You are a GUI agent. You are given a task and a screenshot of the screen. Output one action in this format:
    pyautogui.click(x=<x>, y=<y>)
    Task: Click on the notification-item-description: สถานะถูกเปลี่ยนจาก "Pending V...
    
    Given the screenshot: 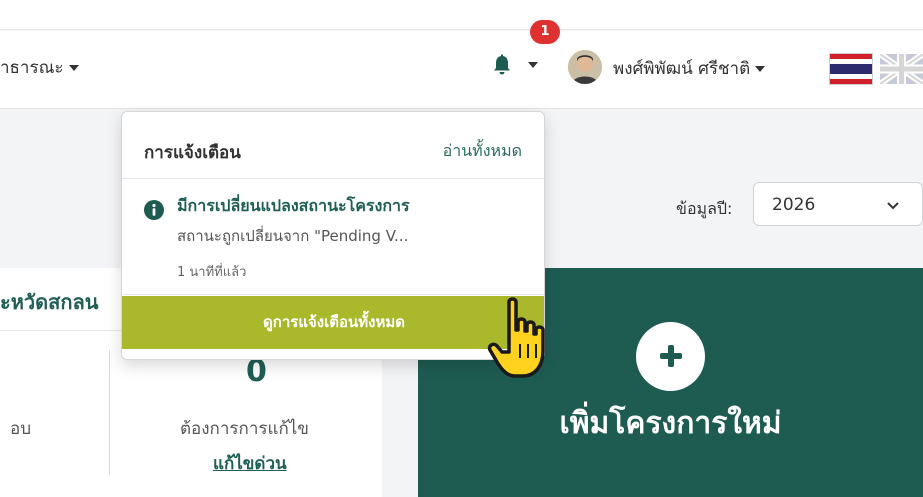 What is the action you would take?
    pyautogui.click(x=293, y=236)
    